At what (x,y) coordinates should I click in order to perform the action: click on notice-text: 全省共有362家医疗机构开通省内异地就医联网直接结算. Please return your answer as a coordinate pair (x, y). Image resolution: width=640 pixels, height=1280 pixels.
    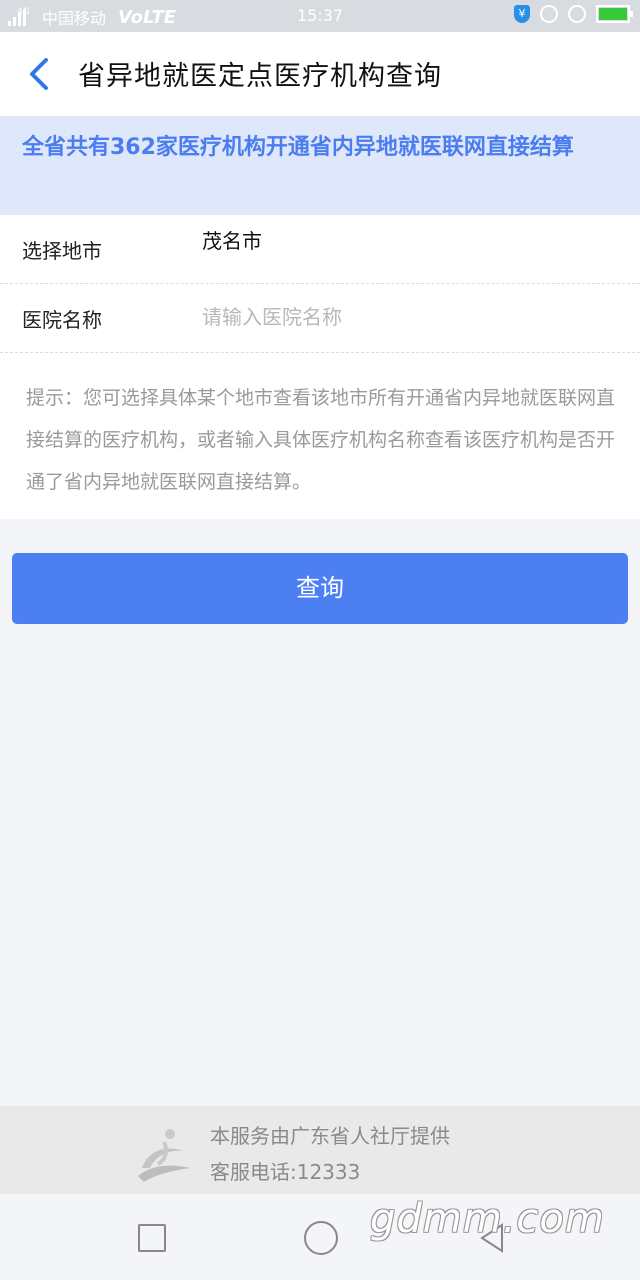
    Looking at the image, I should click on (298, 147).